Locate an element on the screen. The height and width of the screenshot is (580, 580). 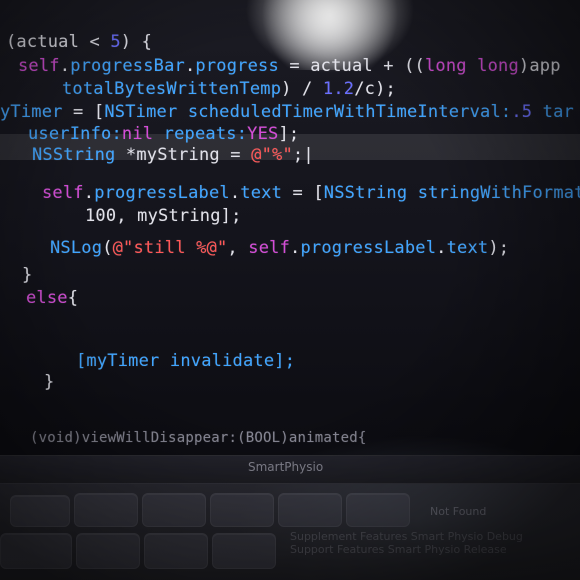
code-line: userInfo:nil repeats:YES]; is located at coordinates (163, 134).